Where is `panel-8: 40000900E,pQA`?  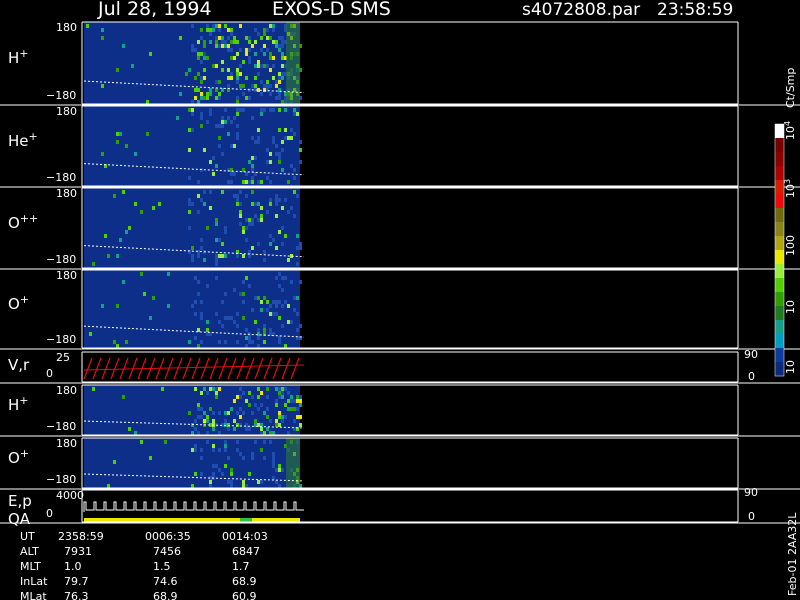 panel-8: 40000900E,pQA is located at coordinates (400, 507).